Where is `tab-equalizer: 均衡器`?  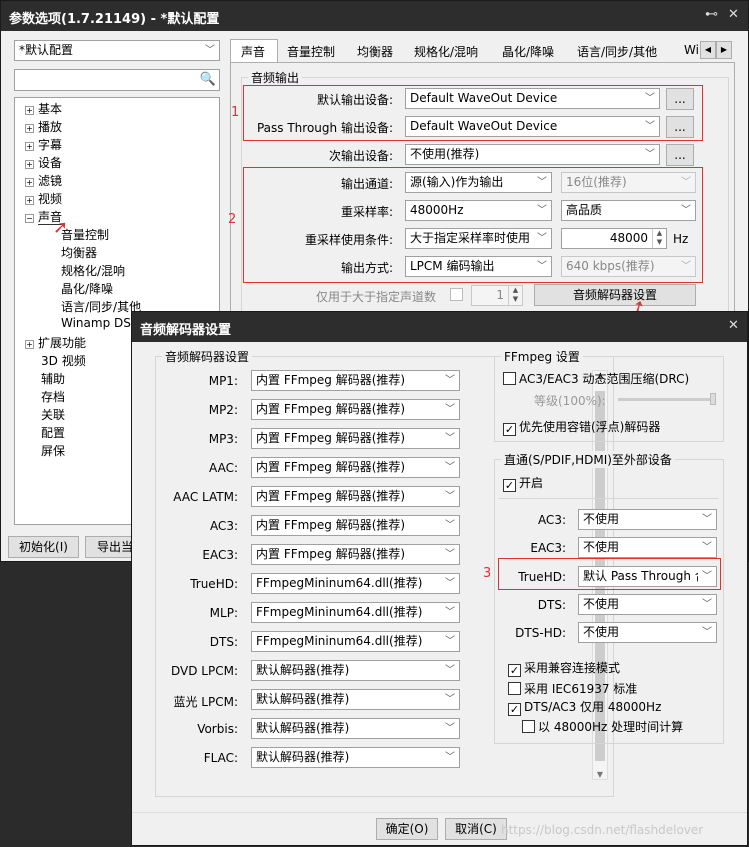 tab-equalizer: 均衡器 is located at coordinates (375, 51).